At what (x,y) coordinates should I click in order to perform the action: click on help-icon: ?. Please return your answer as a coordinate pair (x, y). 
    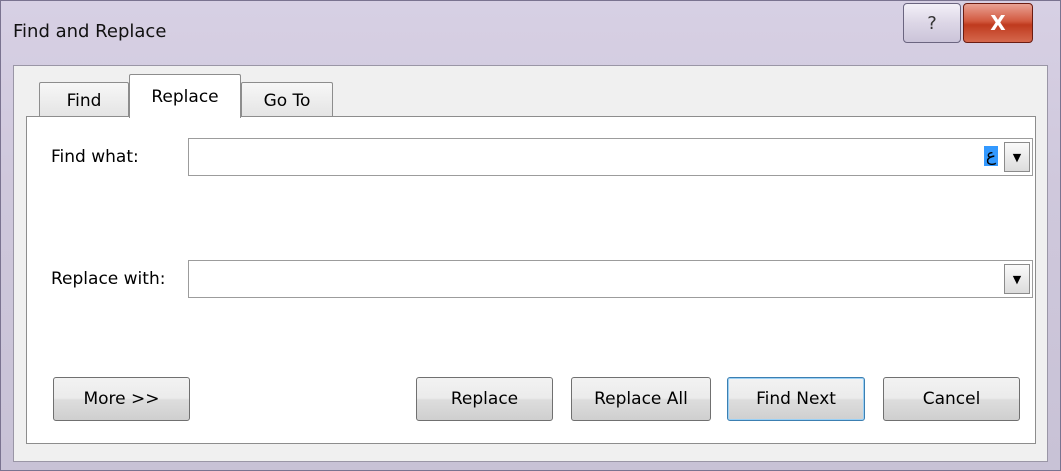
    Looking at the image, I should click on (932, 23).